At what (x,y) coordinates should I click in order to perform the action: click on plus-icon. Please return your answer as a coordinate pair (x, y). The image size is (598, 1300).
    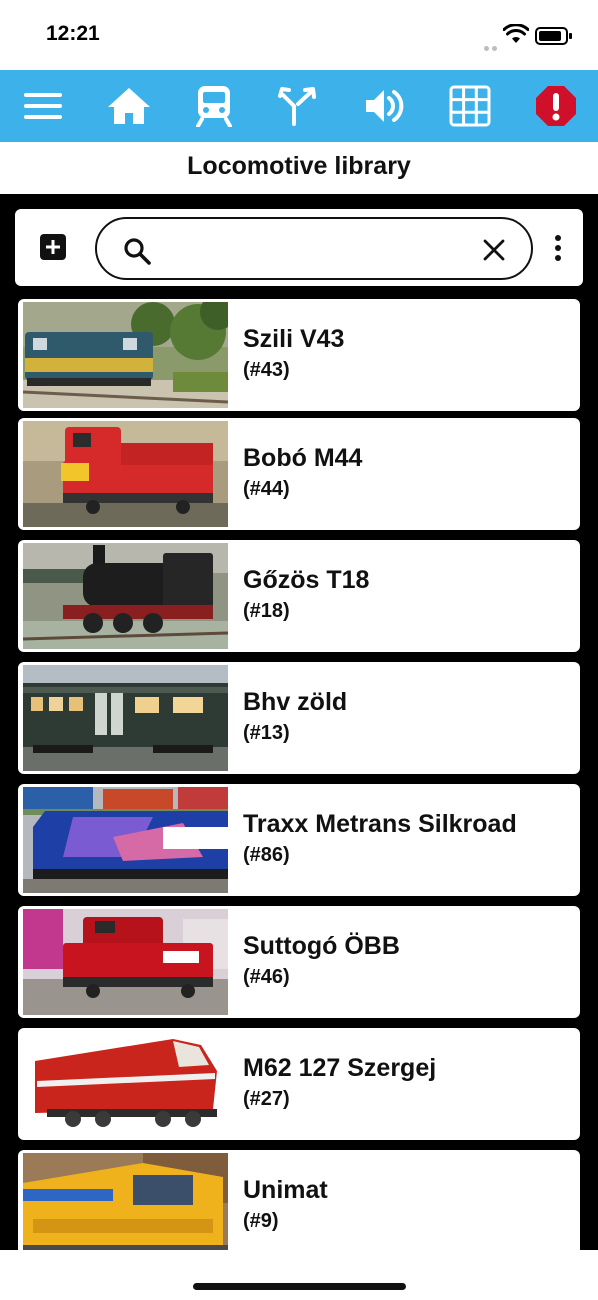
    Looking at the image, I should click on (53, 247).